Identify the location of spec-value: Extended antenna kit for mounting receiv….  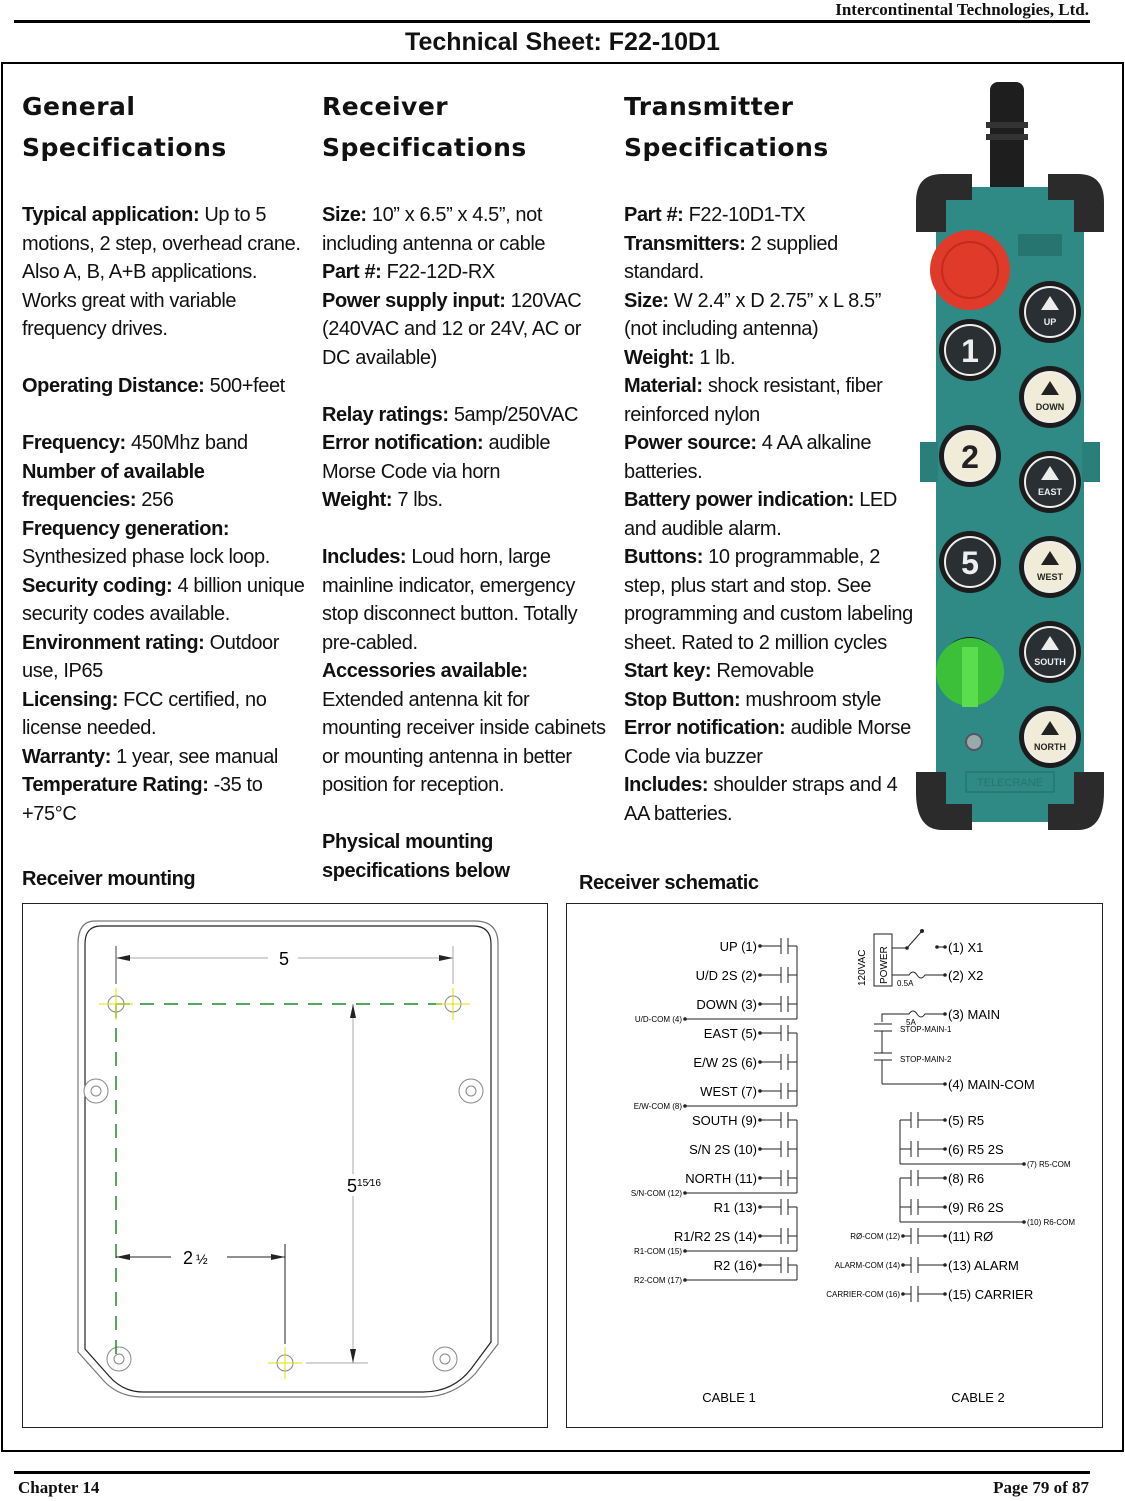
(464, 742).